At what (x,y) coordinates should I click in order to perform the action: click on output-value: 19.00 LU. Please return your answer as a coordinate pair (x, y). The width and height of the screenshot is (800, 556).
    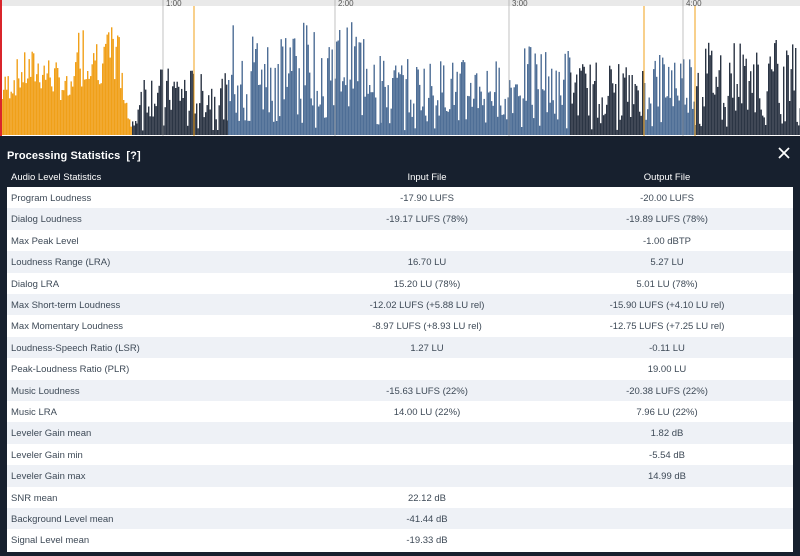
    Looking at the image, I should click on (667, 370).